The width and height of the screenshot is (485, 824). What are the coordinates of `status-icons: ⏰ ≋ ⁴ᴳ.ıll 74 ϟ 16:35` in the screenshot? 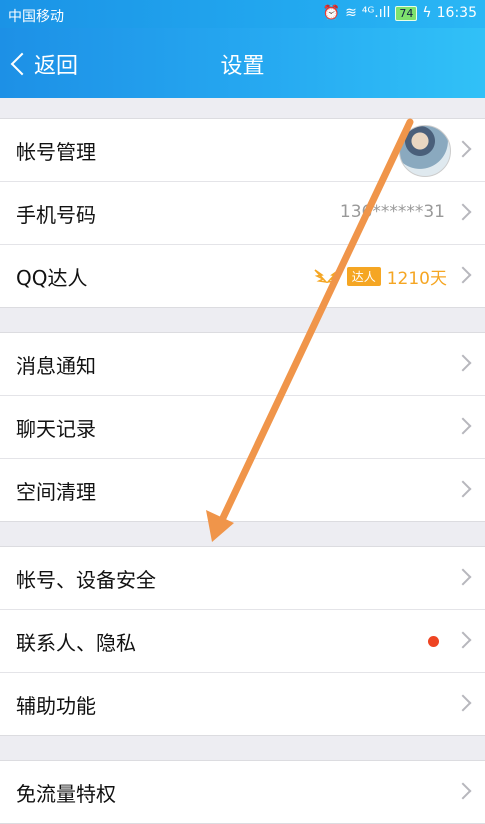 It's located at (400, 13).